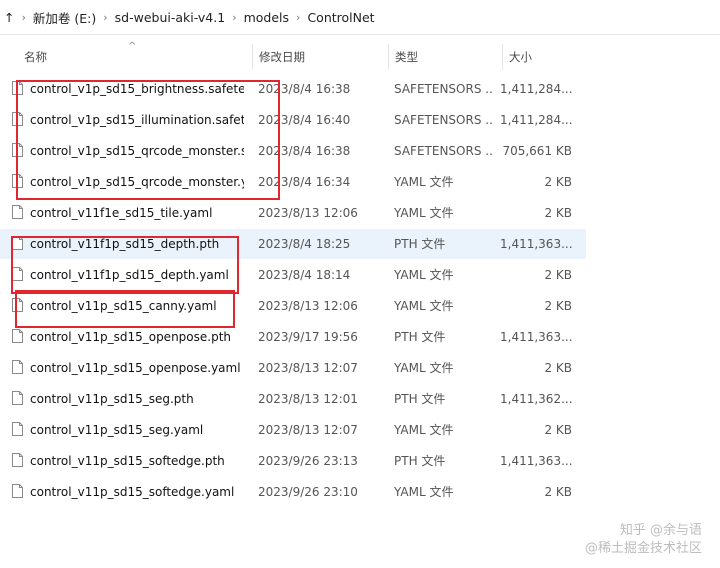 This screenshot has height=568, width=720. Describe the element at coordinates (308, 461) in the screenshot. I see `file-date: 2023/9/26 23:13` at that location.